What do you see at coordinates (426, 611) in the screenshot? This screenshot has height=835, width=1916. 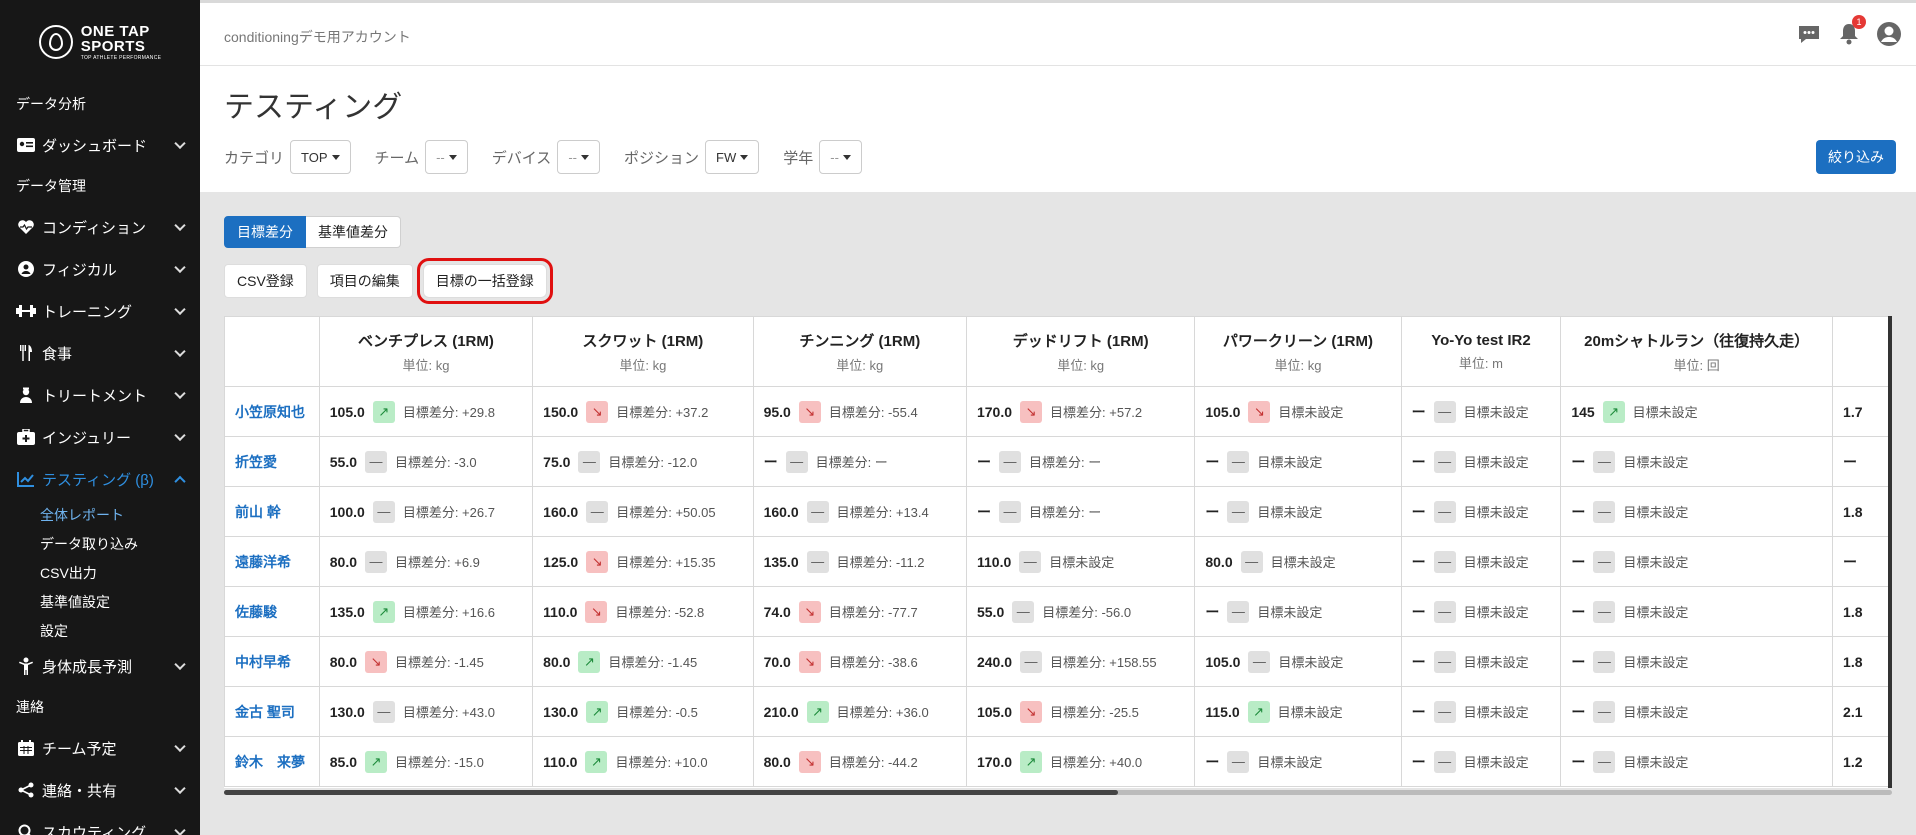 I see `metric-cell: 135.0 ↗ 目標差分: +16.6` at bounding box center [426, 611].